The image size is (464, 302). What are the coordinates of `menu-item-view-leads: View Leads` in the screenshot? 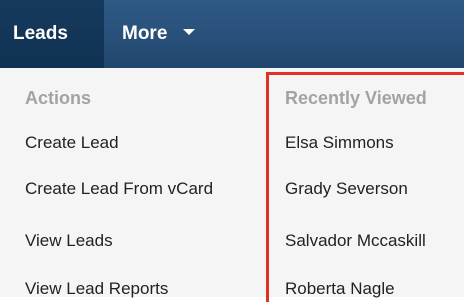 It's located at (69, 241).